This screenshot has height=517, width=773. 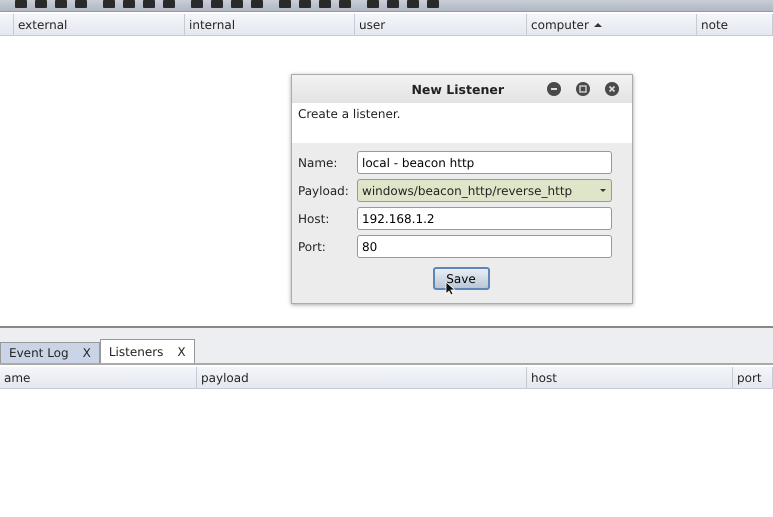 I want to click on column-header: internal, so click(x=270, y=24).